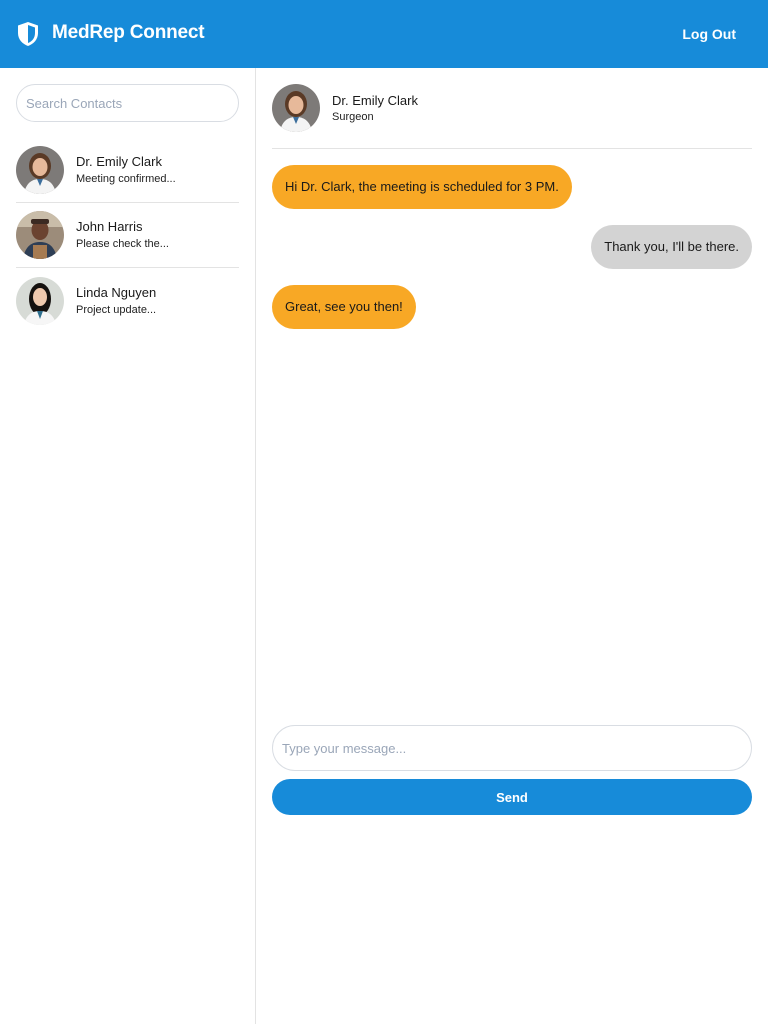 The width and height of the screenshot is (768, 1024). What do you see at coordinates (512, 116) in the screenshot?
I see `chat-header: Dr. Emily Clark Surgeon` at bounding box center [512, 116].